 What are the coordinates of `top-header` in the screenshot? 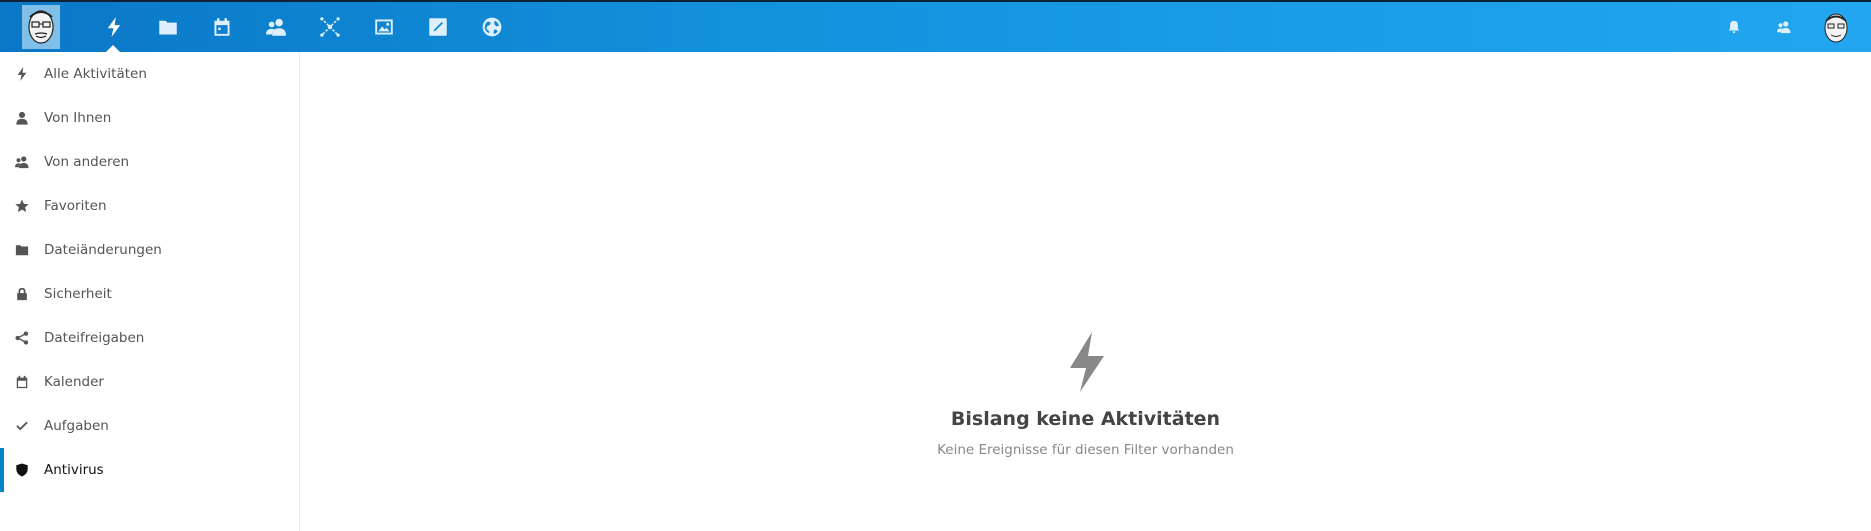 It's located at (935, 26).